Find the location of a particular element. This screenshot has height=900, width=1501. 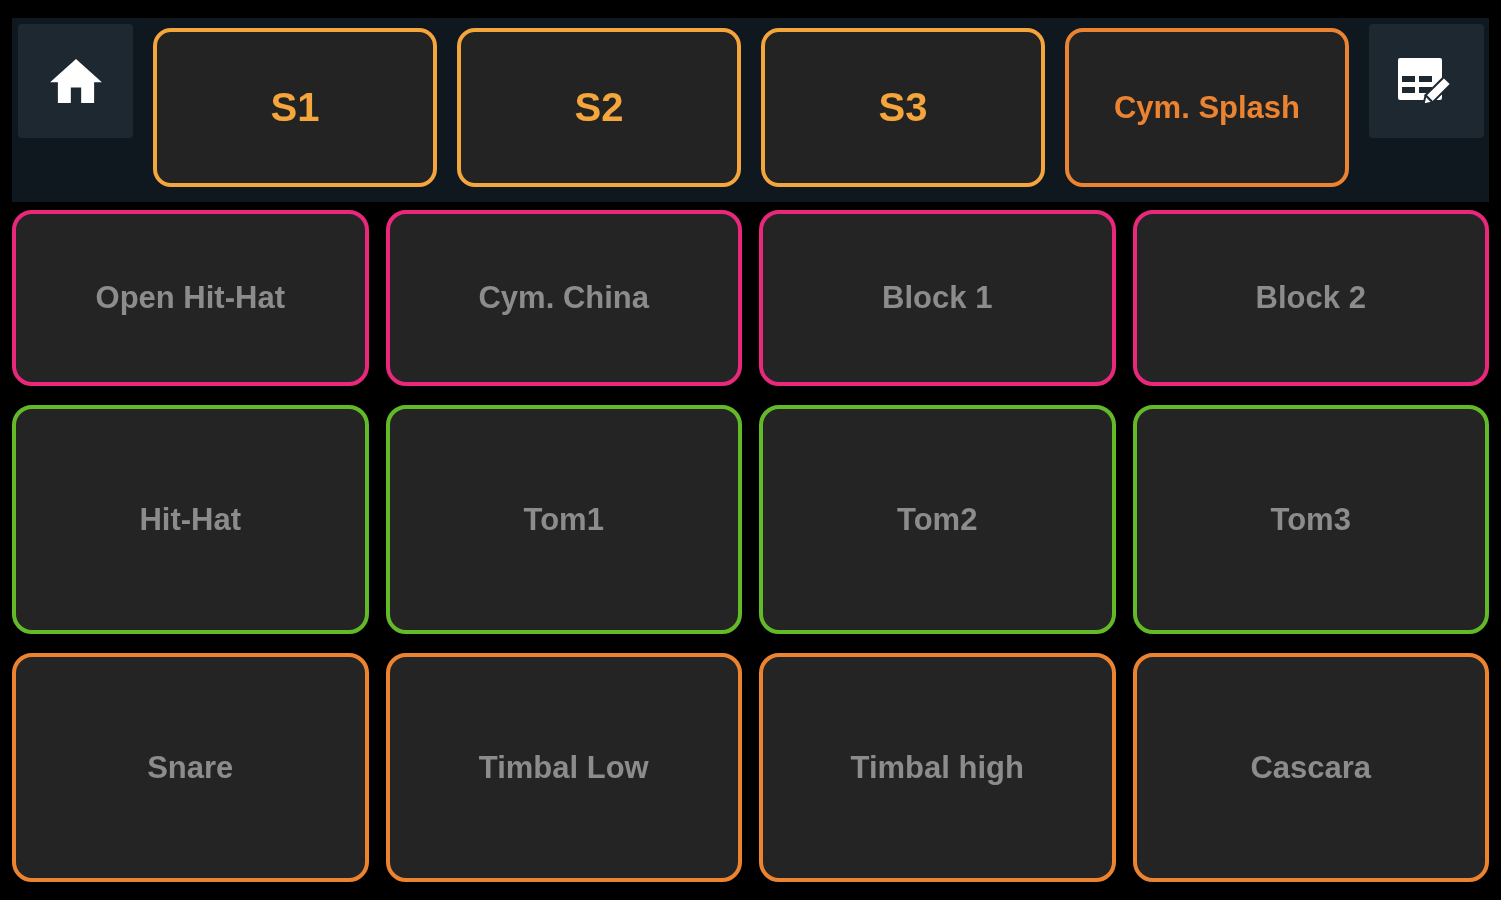

drum-pad: Tom1 is located at coordinates (563, 519).